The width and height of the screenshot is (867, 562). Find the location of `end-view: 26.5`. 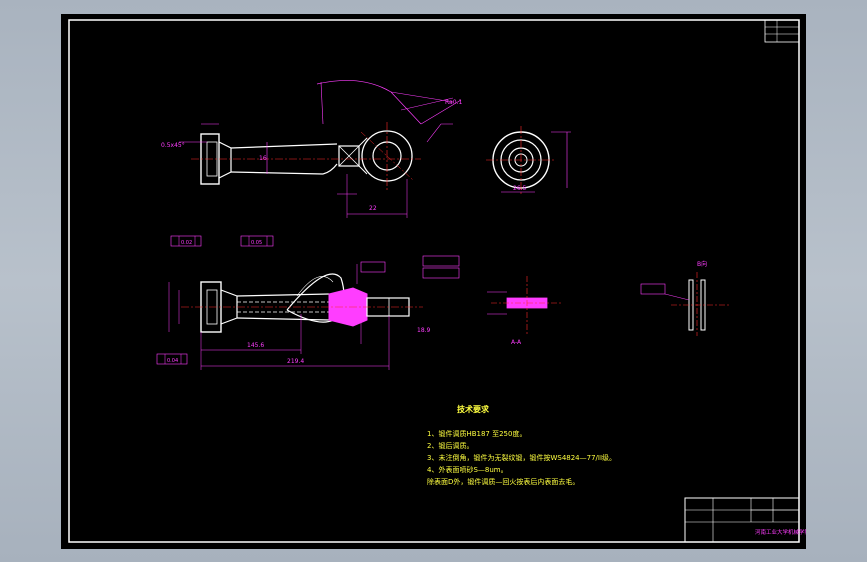

end-view: 26.5 is located at coordinates (528, 160).